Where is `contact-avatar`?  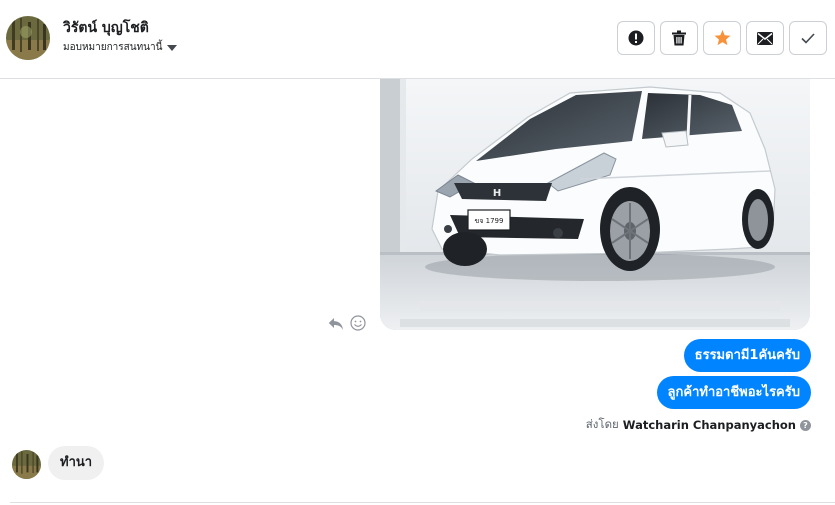 contact-avatar is located at coordinates (28, 38).